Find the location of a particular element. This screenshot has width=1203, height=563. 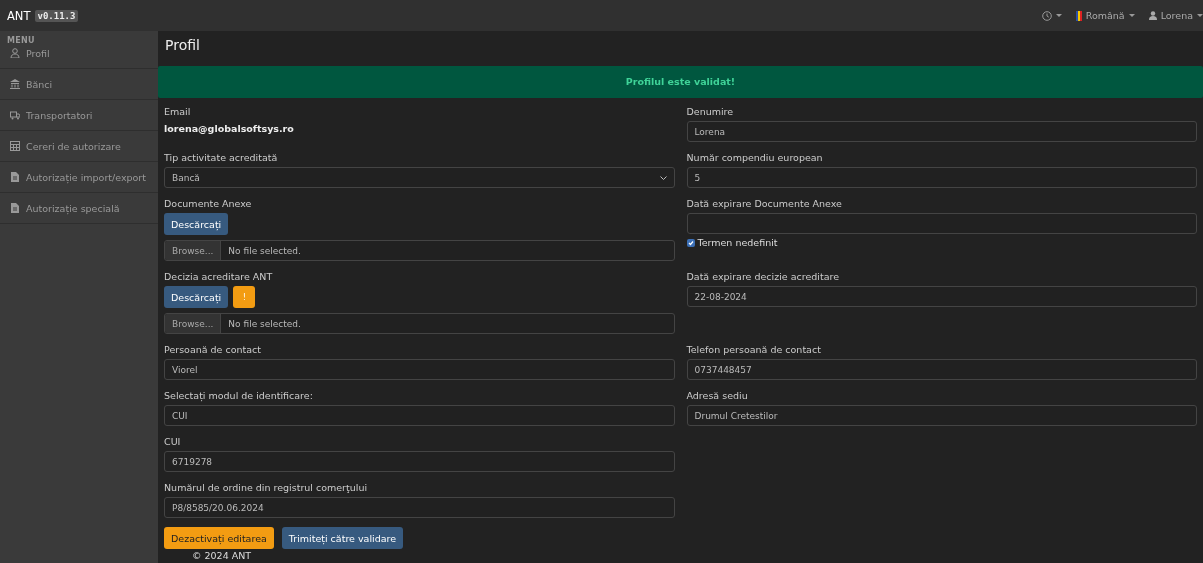

input-field: 5 is located at coordinates (941, 177).